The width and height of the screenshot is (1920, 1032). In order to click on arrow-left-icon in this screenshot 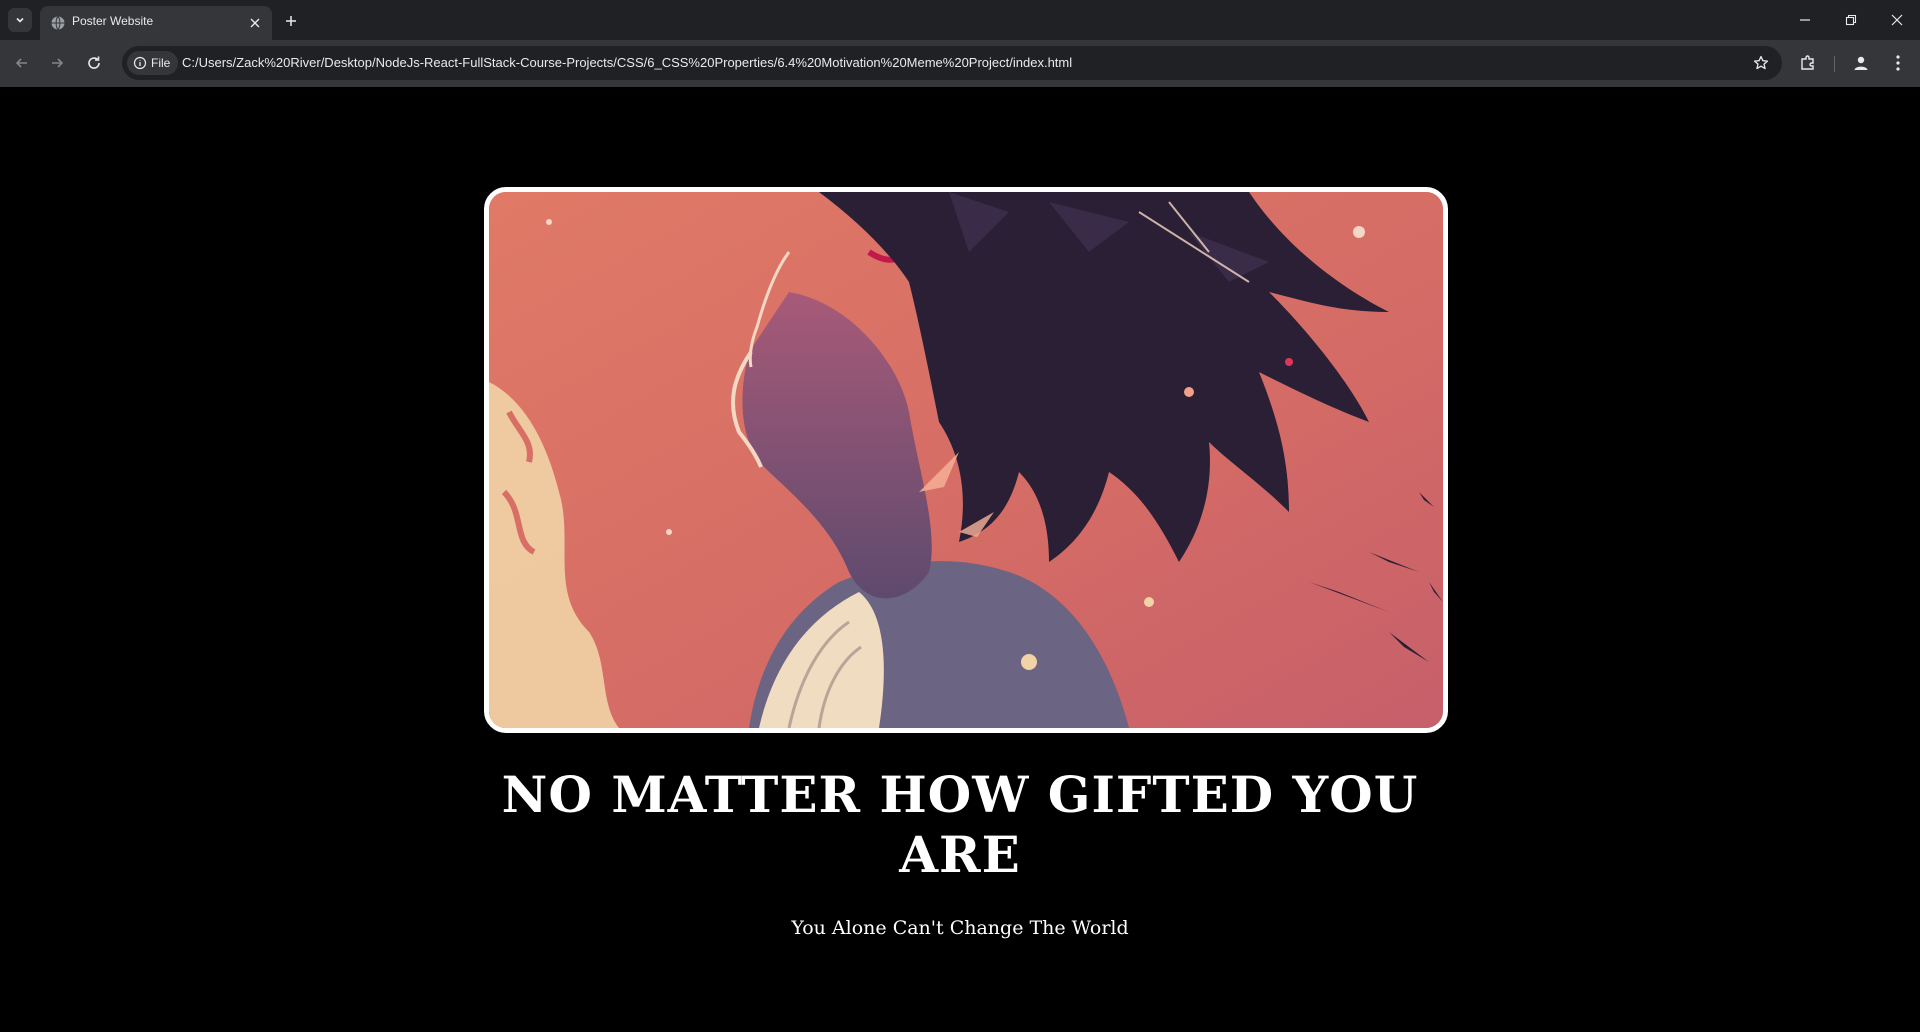, I will do `click(21, 63)`.